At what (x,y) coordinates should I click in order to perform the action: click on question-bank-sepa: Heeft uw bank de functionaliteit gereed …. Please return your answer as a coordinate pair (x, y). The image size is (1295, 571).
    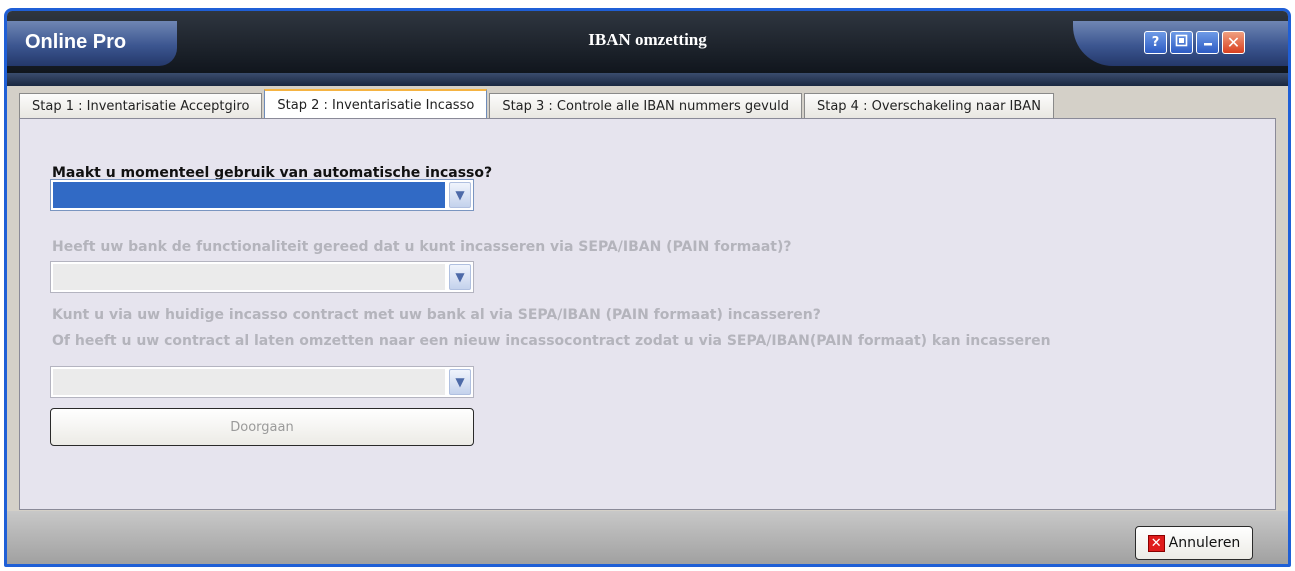
    Looking at the image, I should click on (422, 247).